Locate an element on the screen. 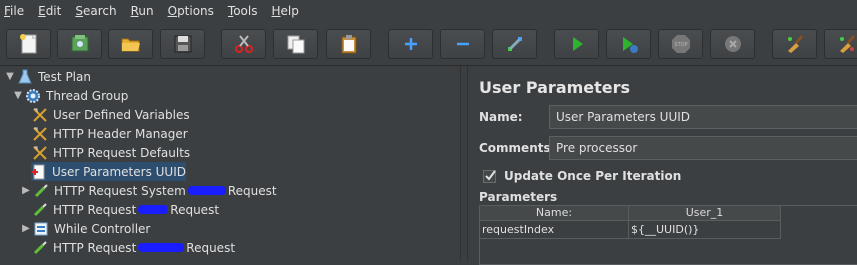  menu-run: Run is located at coordinates (142, 11).